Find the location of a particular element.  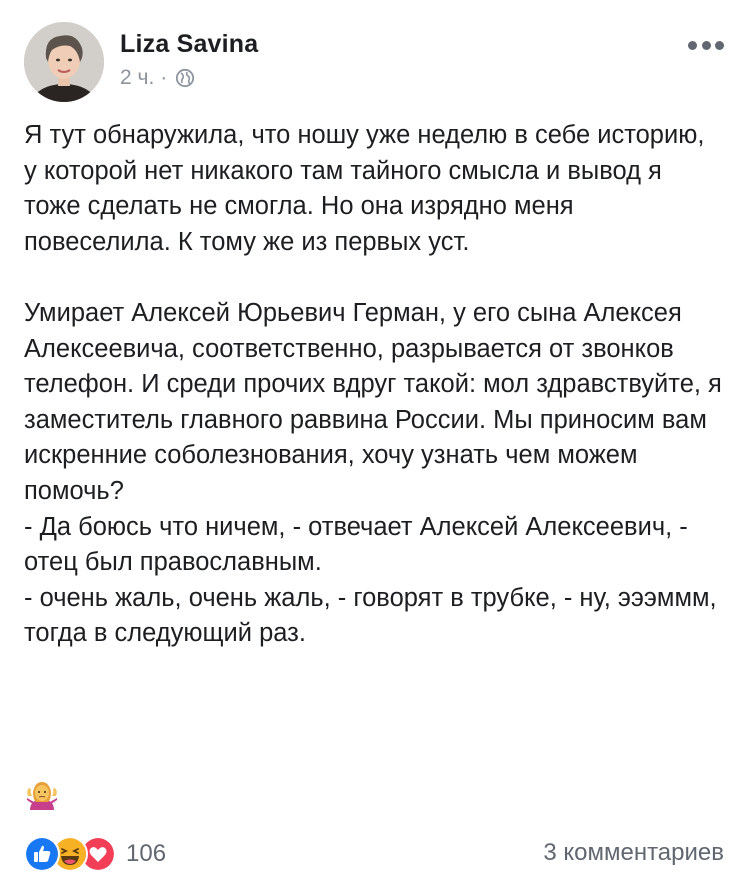

reactions-summary: 106 is located at coordinates (95, 854).